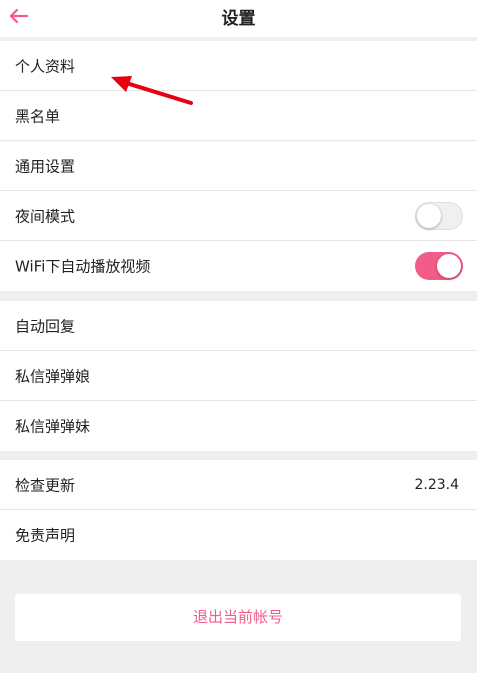 The image size is (477, 673). I want to click on row-label: 通用设置, so click(45, 166).